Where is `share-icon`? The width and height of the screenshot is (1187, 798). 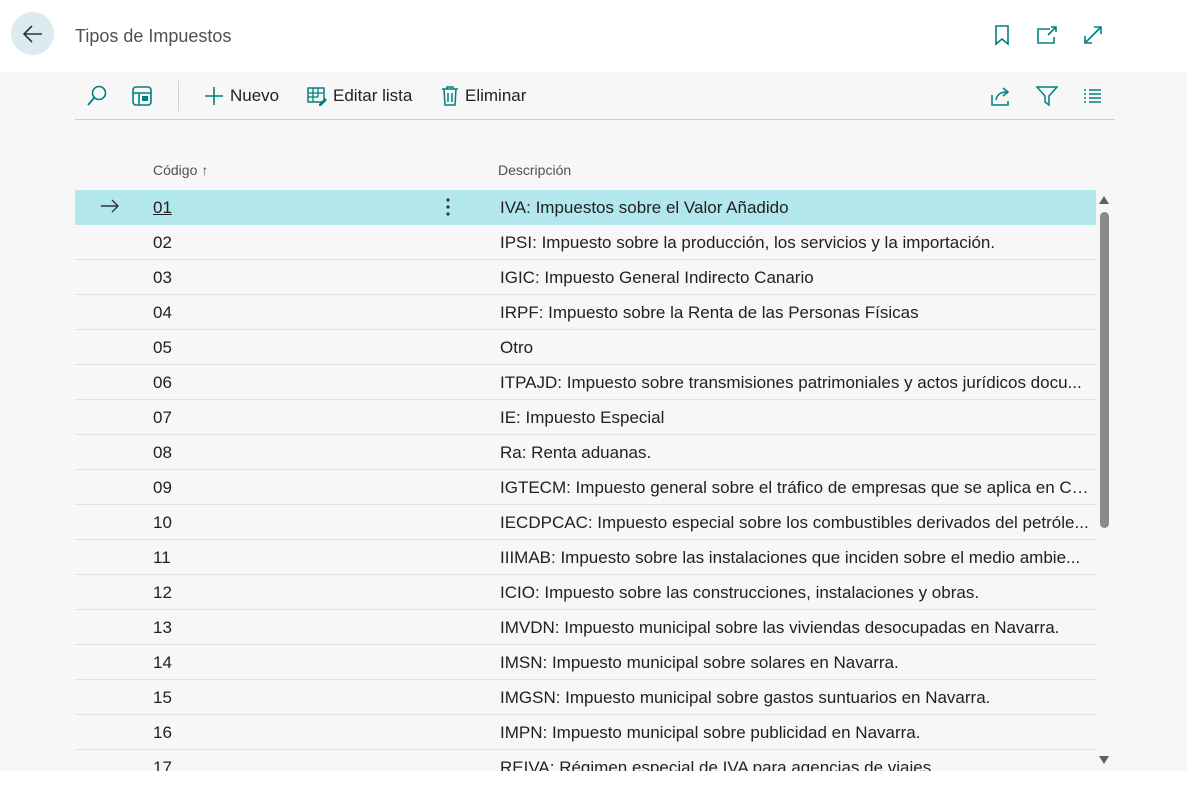 share-icon is located at coordinates (1000, 96).